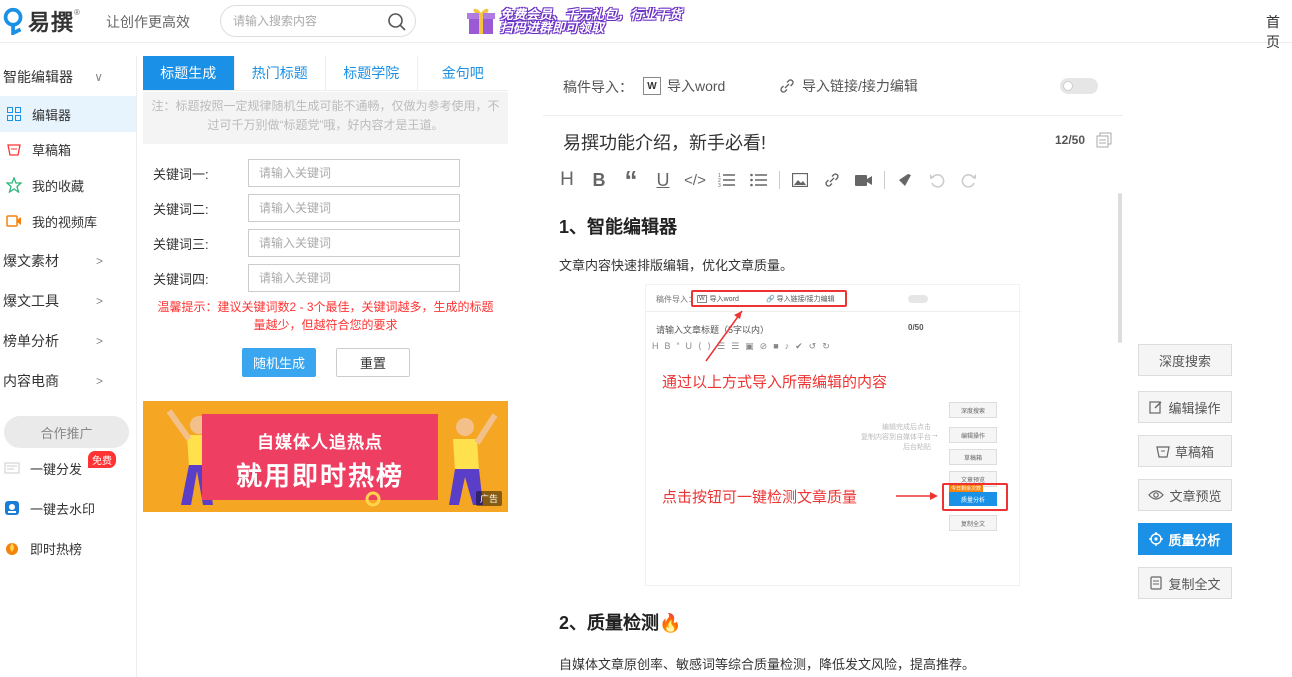 Image resolution: width=1292 pixels, height=677 pixels. I want to click on shot-today-badge: 今日剩余次数, so click(966, 488).